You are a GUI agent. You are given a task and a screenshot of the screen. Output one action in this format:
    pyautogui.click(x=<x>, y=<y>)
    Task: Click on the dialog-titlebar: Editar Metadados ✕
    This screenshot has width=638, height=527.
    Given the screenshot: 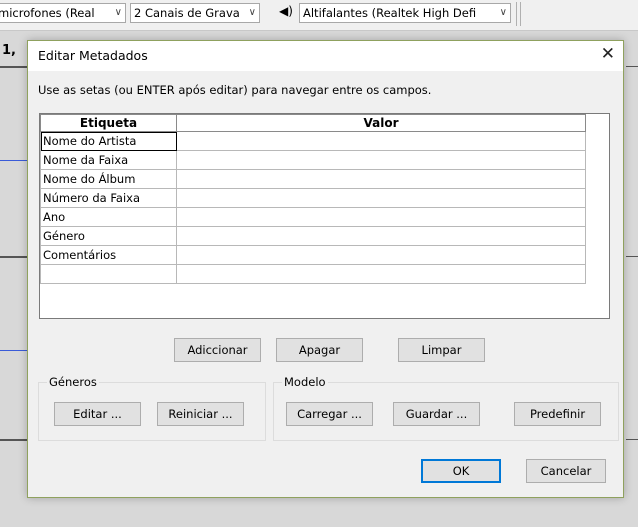 What is the action you would take?
    pyautogui.click(x=325, y=56)
    